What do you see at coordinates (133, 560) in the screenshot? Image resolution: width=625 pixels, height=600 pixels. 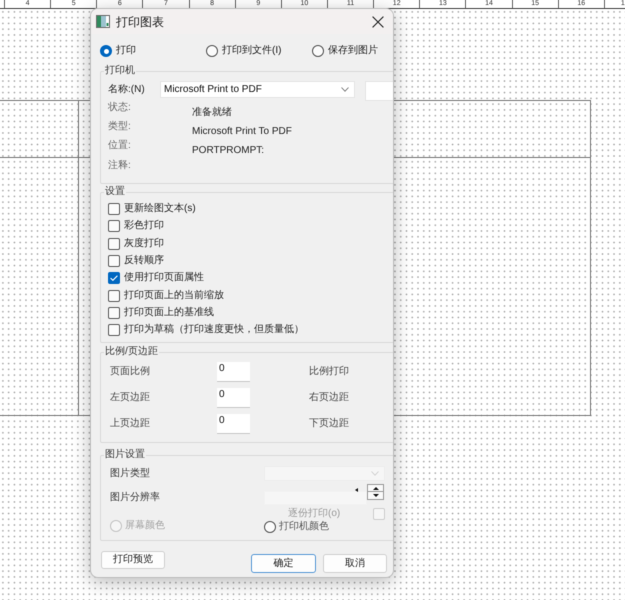 I see `dialog-button: 打印预览` at bounding box center [133, 560].